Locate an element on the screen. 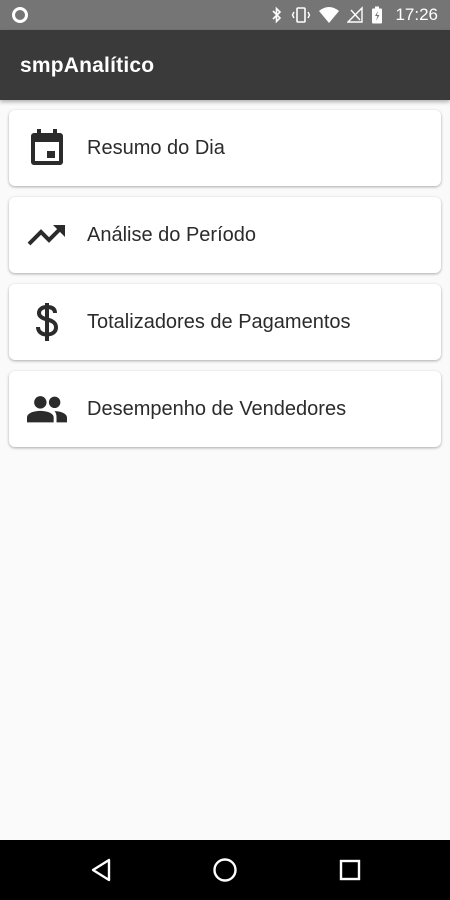 This screenshot has height=900, width=450. system-nav-bar is located at coordinates (225, 870).